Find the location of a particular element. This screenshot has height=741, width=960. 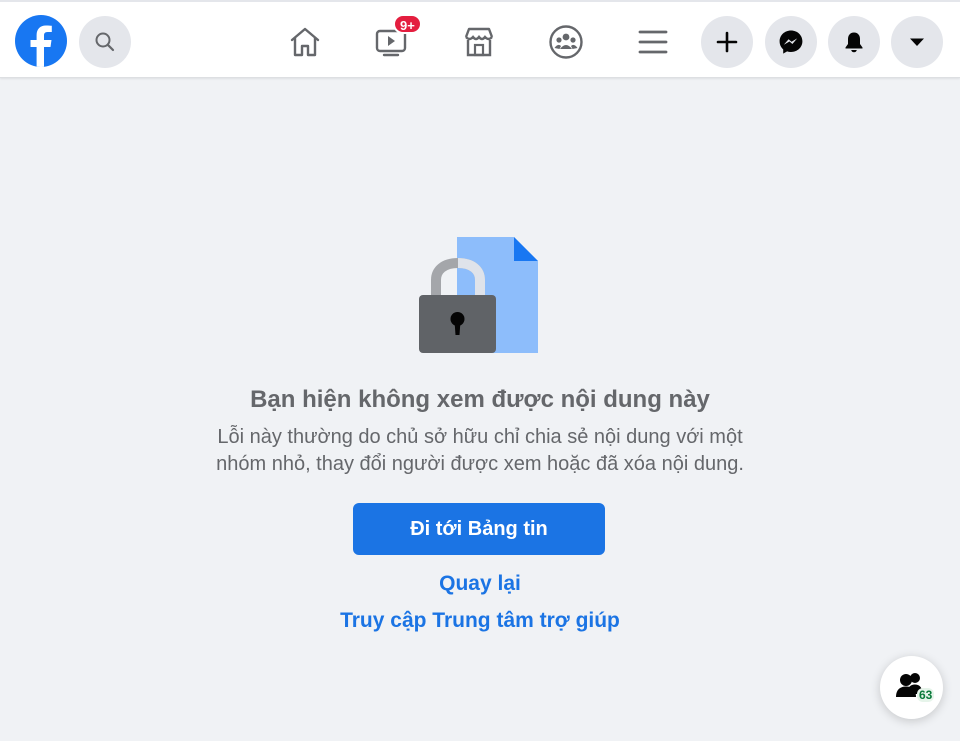

go-back-link: Quay lại is located at coordinates (480, 583).